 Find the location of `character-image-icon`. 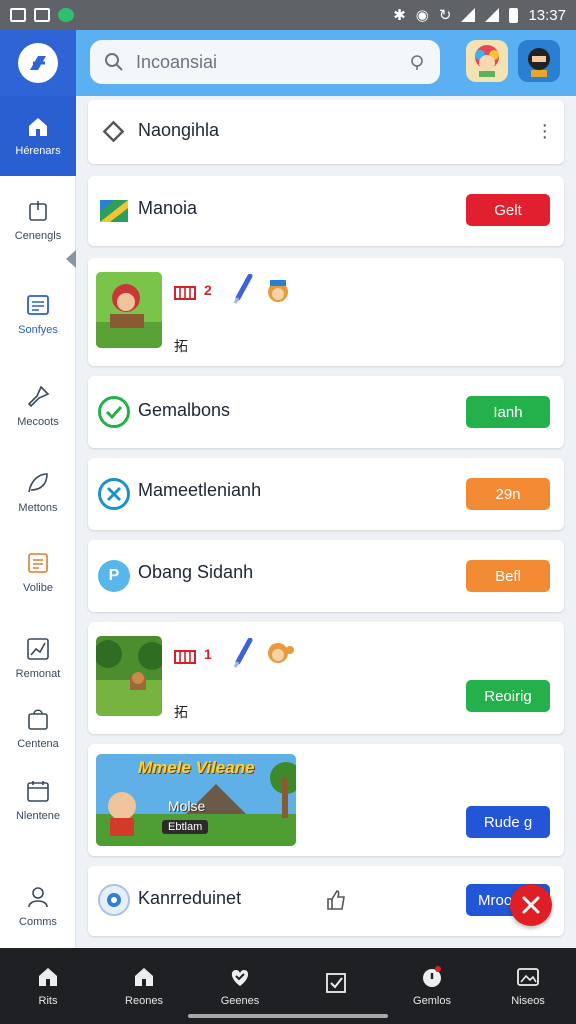

character-image-icon is located at coordinates (129, 310).